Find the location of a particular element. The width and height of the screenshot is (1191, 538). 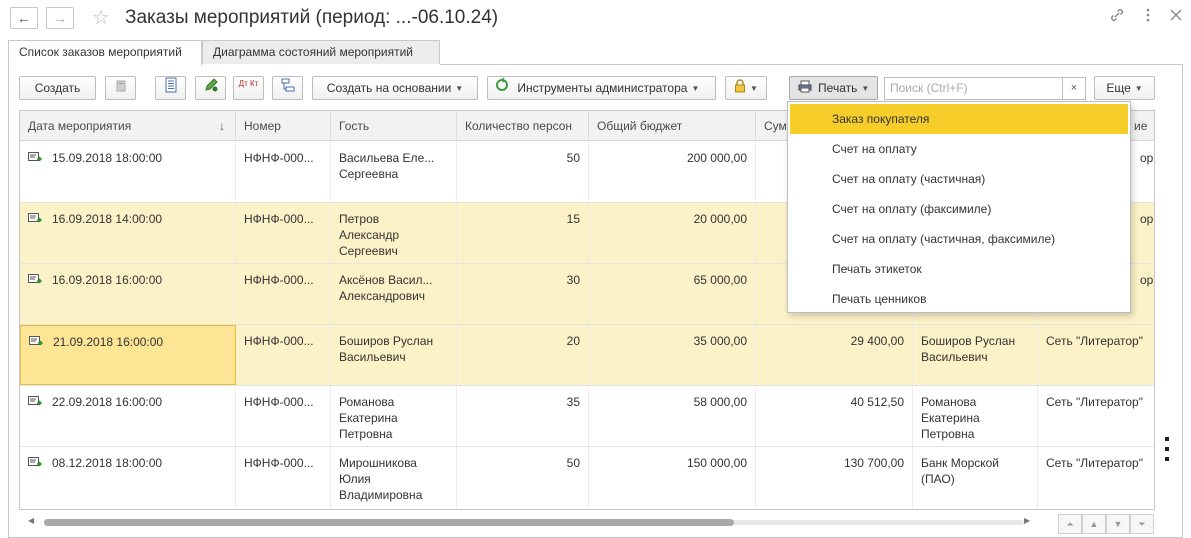

more-label: Еще is located at coordinates (1118, 88).